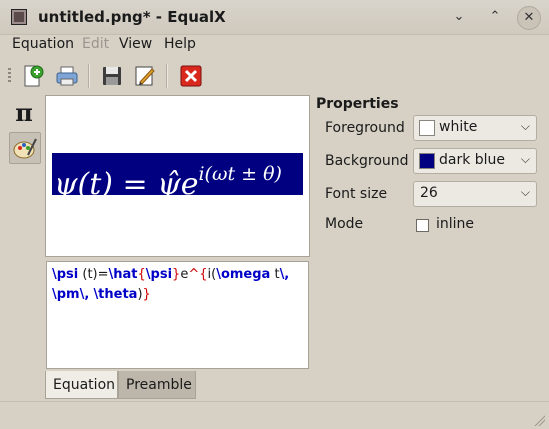 The height and width of the screenshot is (429, 549). Describe the element at coordinates (194, 274) in the screenshot. I see `editor-token: ^` at that location.